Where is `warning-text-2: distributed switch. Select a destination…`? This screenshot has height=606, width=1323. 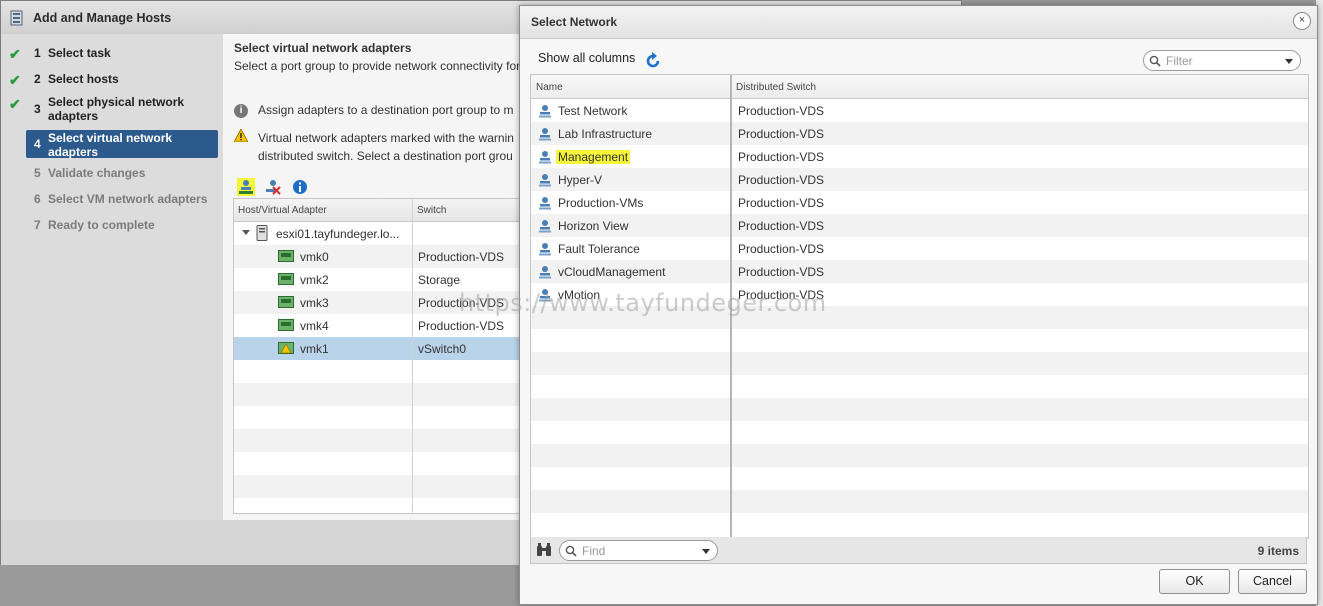
warning-text-2: distributed switch. Select a destination… is located at coordinates (385, 156).